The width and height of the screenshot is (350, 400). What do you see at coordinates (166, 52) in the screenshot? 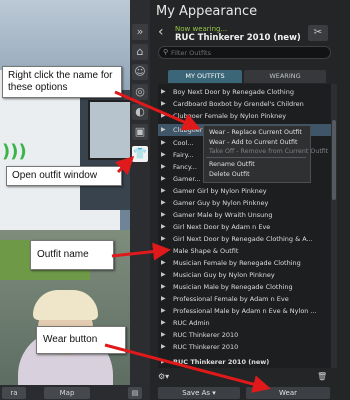
I see `search-icon: ⚲` at bounding box center [166, 52].